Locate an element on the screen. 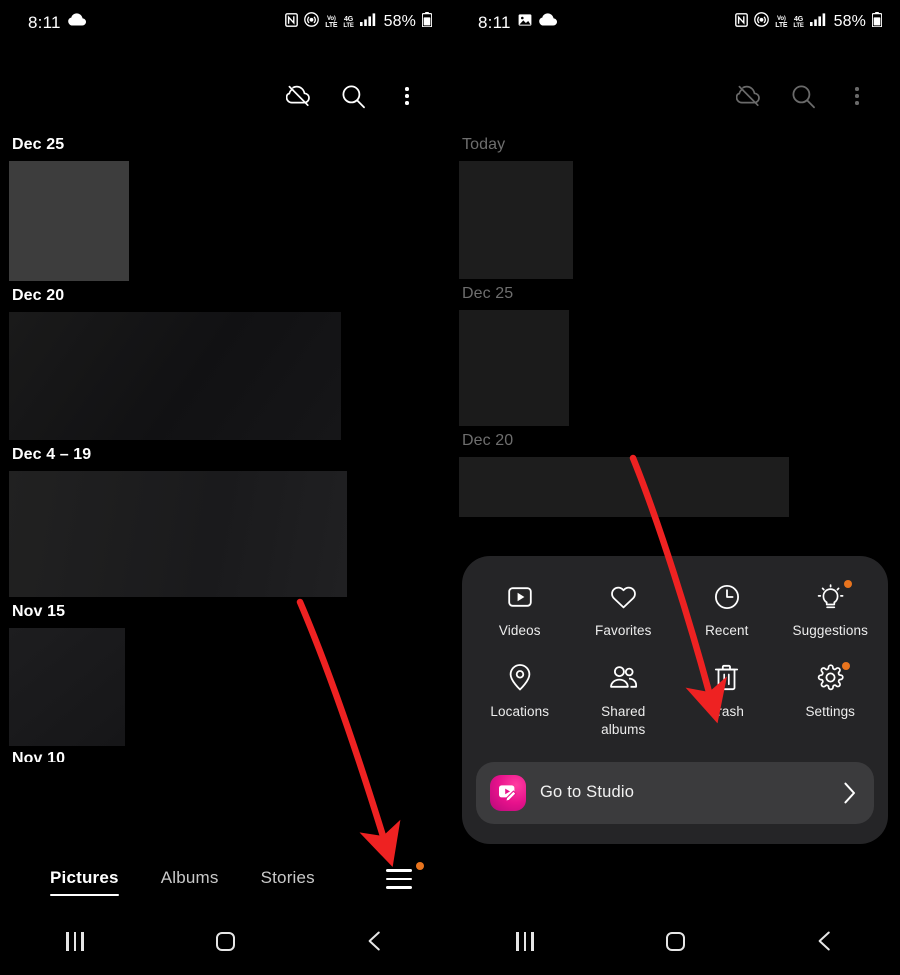  app-toolbar is located at coordinates (675, 96).